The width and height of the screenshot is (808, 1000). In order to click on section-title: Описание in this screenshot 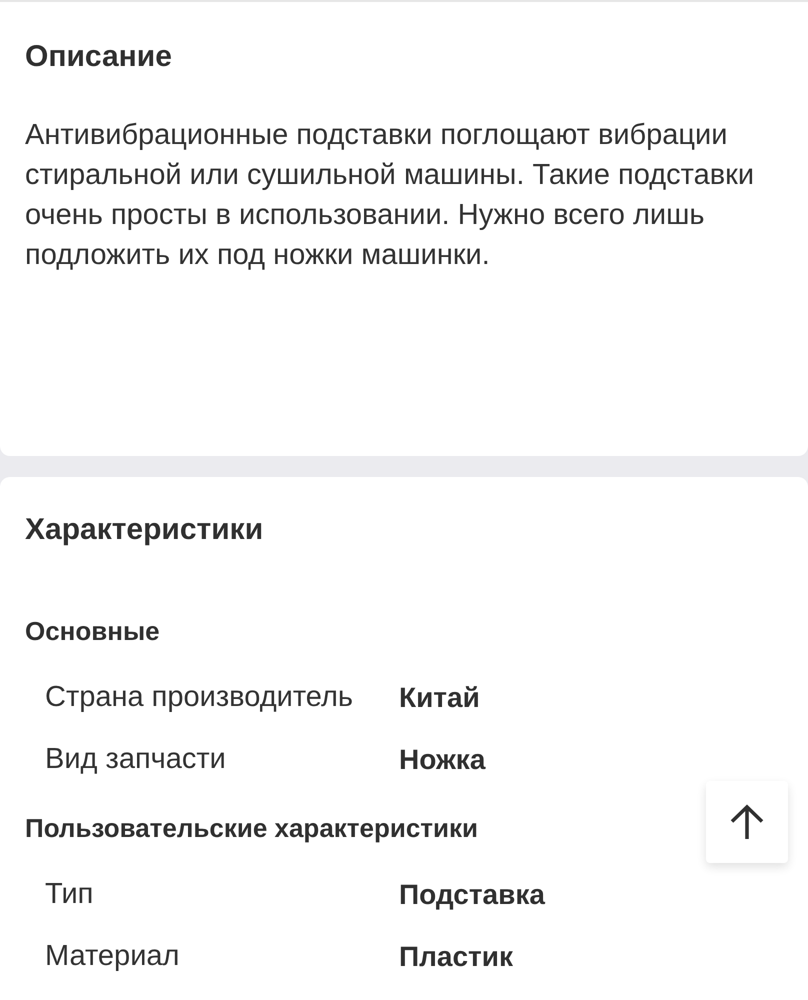, I will do `click(98, 57)`.